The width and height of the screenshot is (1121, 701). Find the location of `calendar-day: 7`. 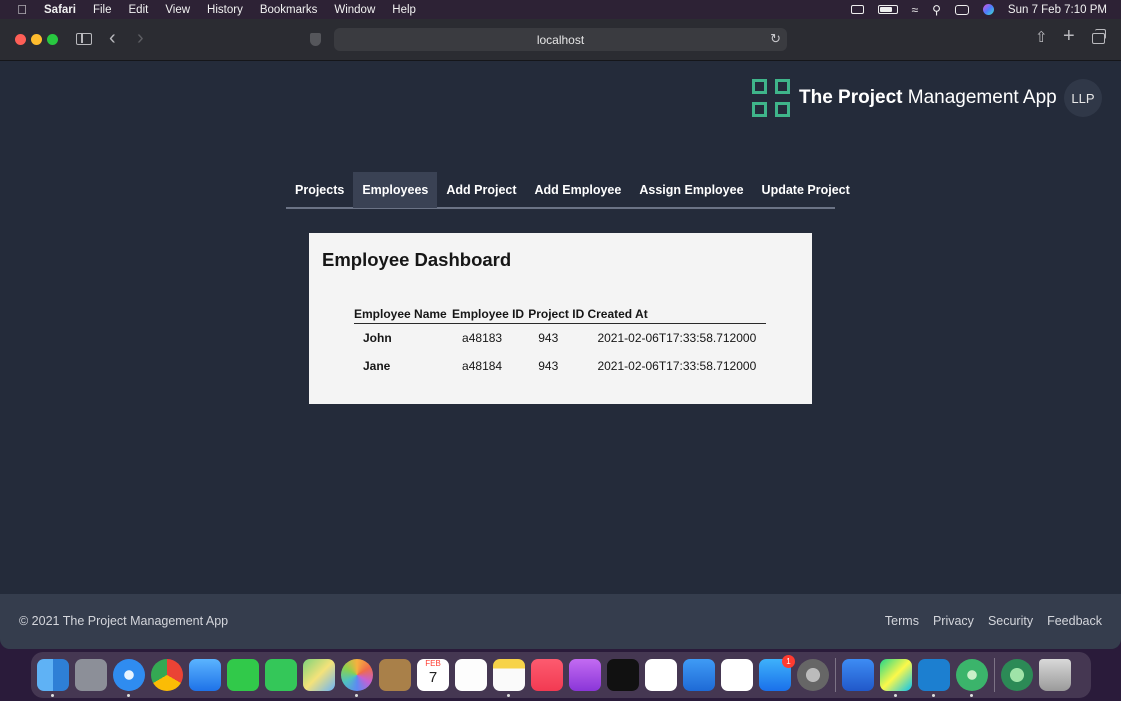

calendar-day: 7 is located at coordinates (433, 677).